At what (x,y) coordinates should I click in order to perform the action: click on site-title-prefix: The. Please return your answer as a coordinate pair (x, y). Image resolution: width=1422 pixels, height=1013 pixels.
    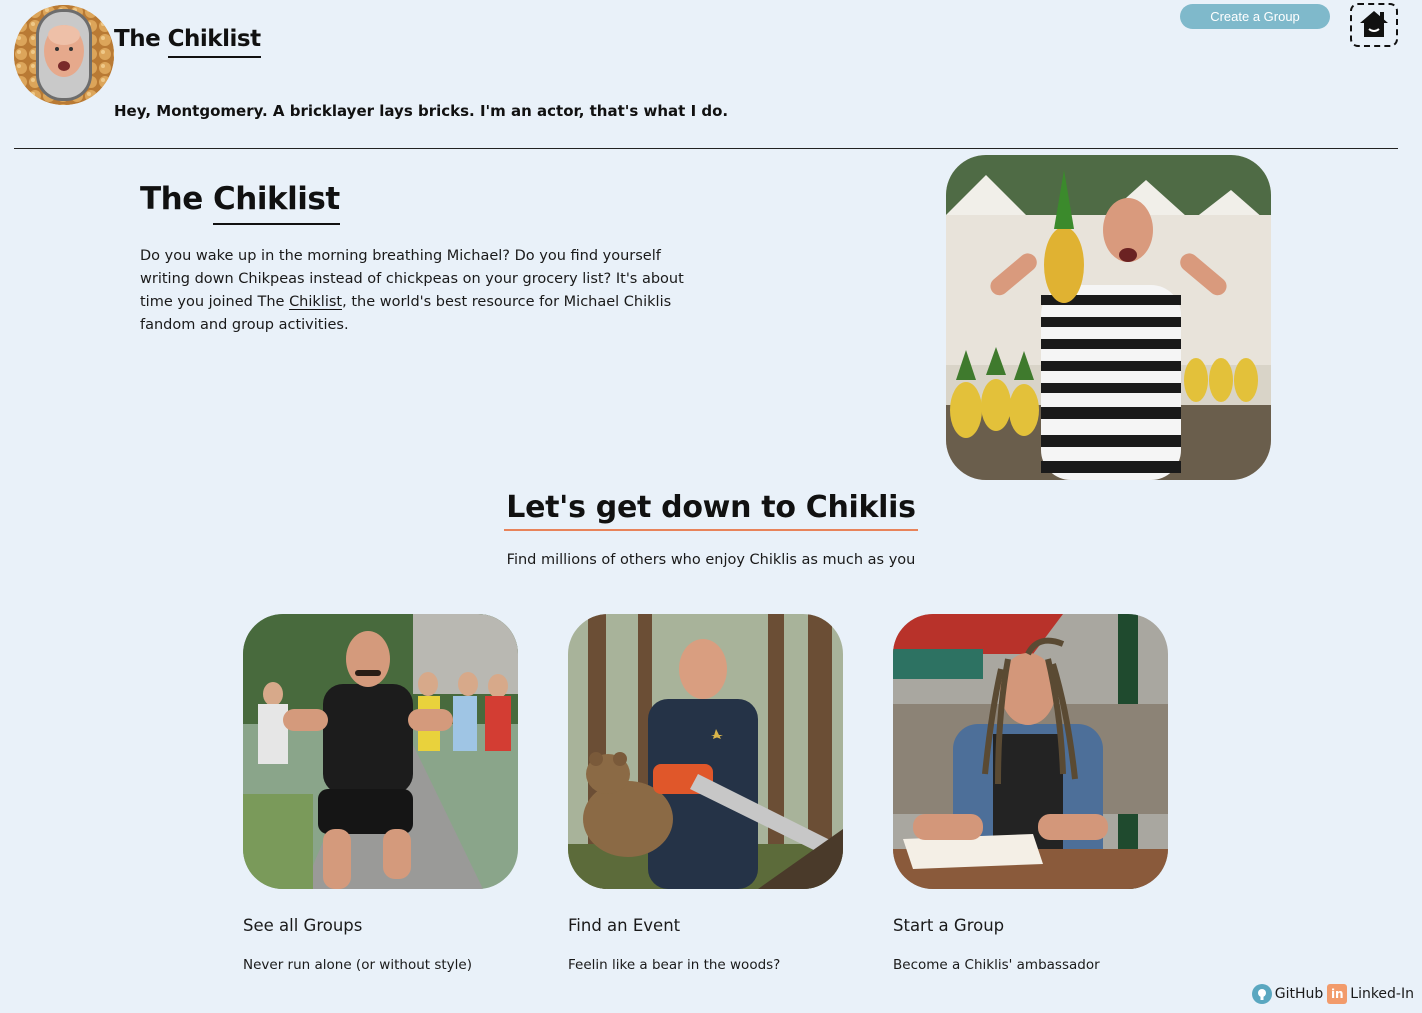
    Looking at the image, I should click on (141, 39).